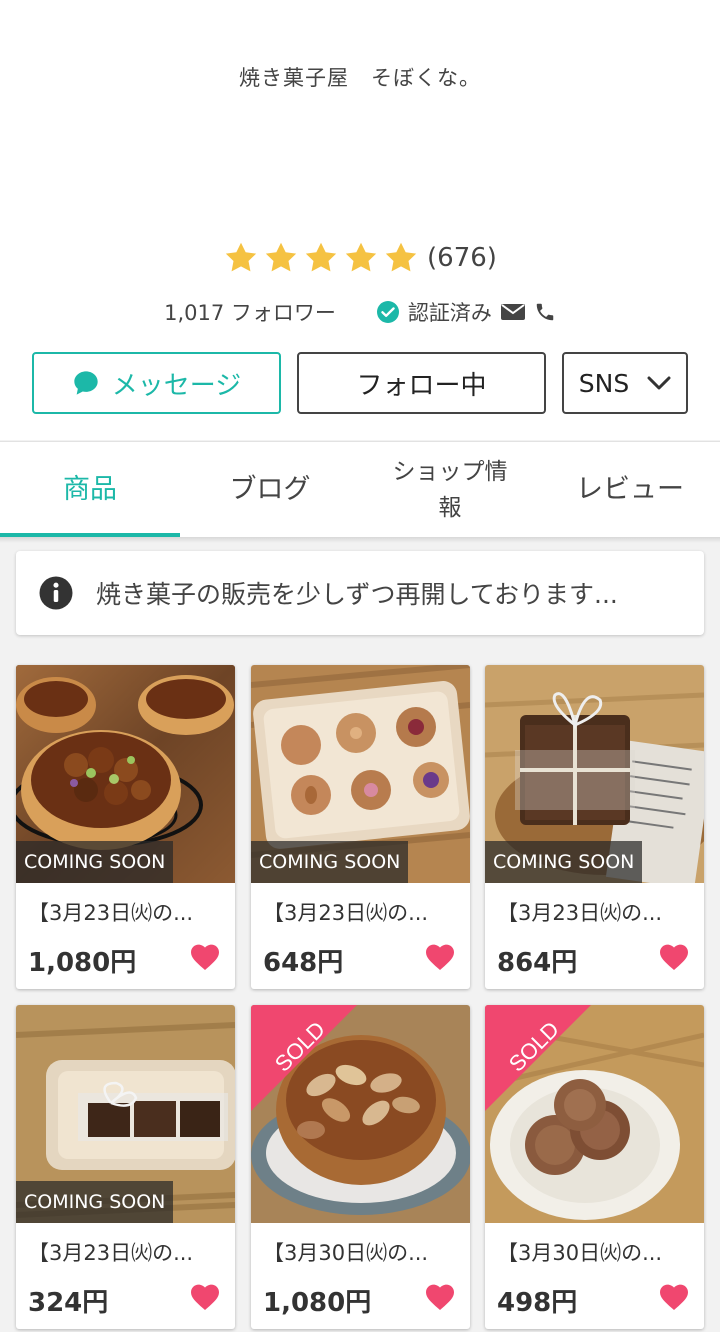 Image resolution: width=720 pixels, height=1332 pixels. I want to click on rating-row: (676), so click(360, 258).